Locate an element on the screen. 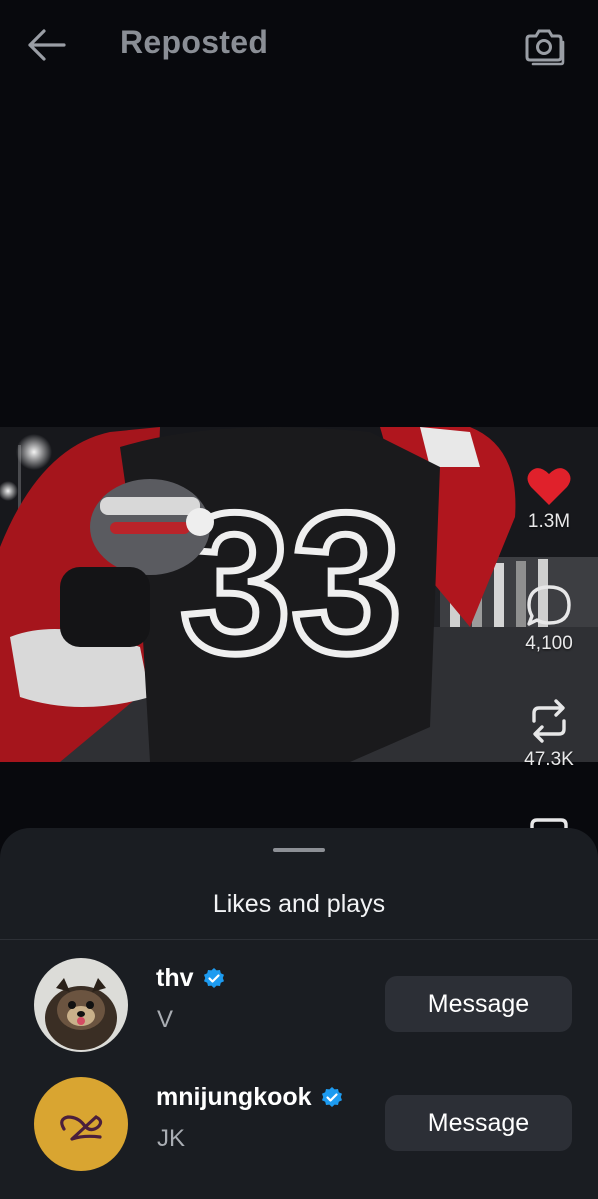 This screenshot has height=1199, width=598. like-count: 1.3M is located at coordinates (549, 521).